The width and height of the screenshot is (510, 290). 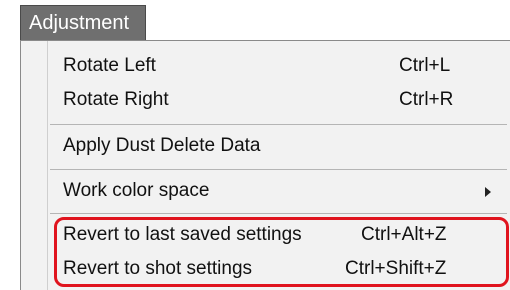 I want to click on menu-item-label: Rotate Right, so click(x=116, y=99).